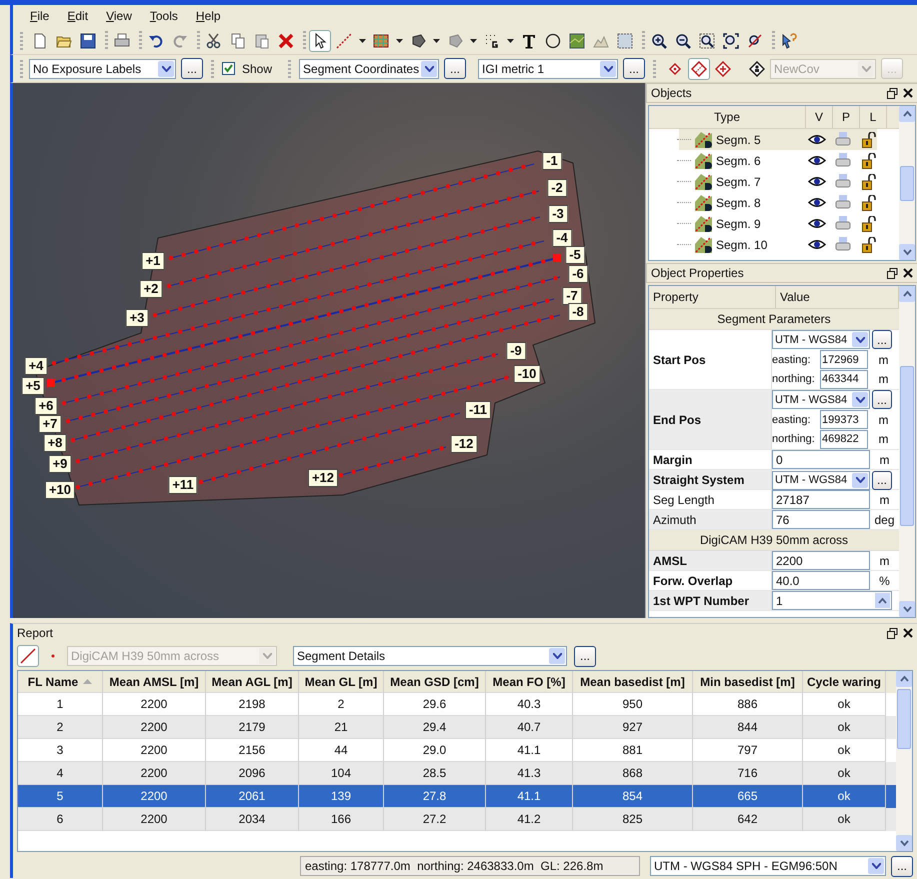  Describe the element at coordinates (821, 580) in the screenshot. I see `value-field: 40.0` at that location.